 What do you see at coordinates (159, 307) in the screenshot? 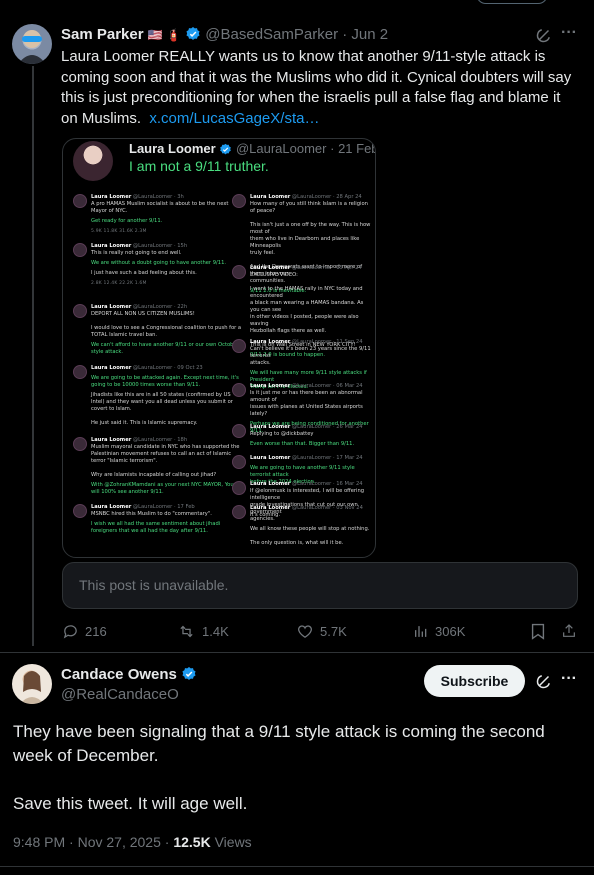
I see `mini-handle: @LauraLoomer · 22h` at bounding box center [159, 307].